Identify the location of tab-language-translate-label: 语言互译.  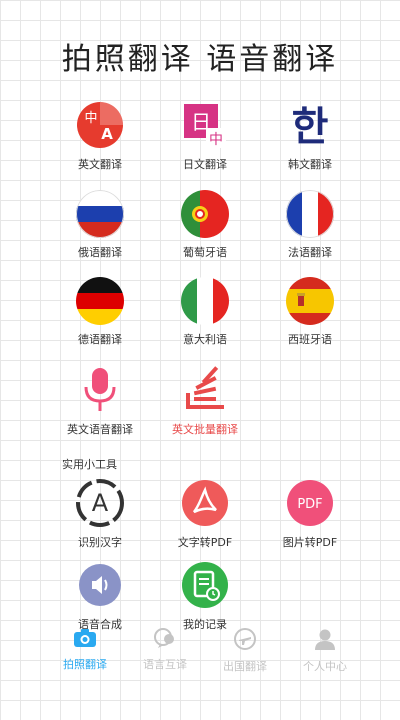
(165, 664).